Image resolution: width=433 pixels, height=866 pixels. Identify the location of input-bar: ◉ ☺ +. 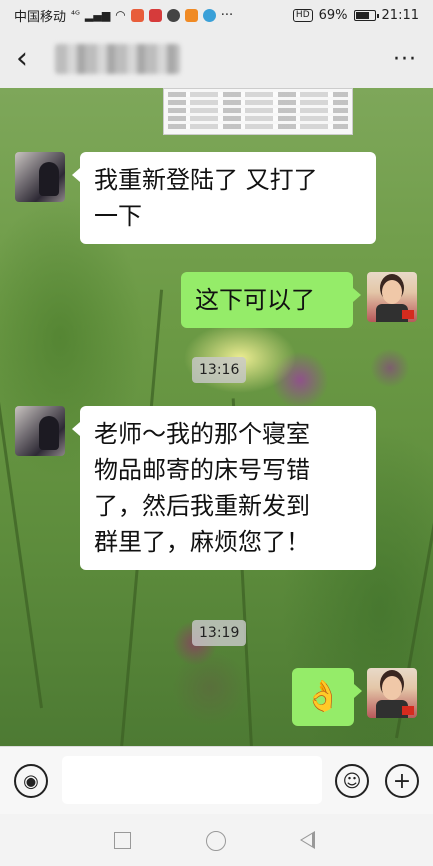
(216, 780).